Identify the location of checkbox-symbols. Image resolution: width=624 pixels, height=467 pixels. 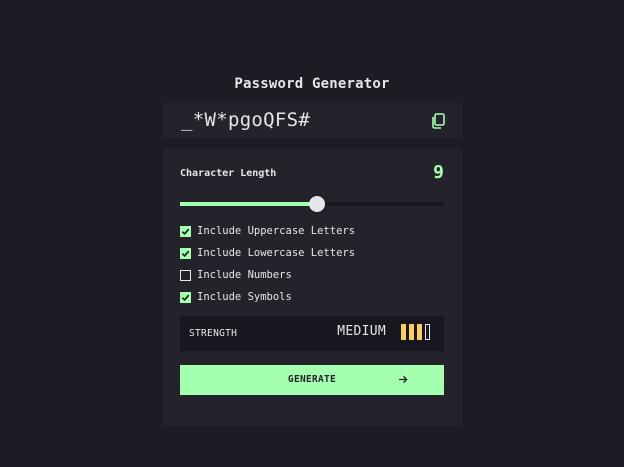
(185, 297).